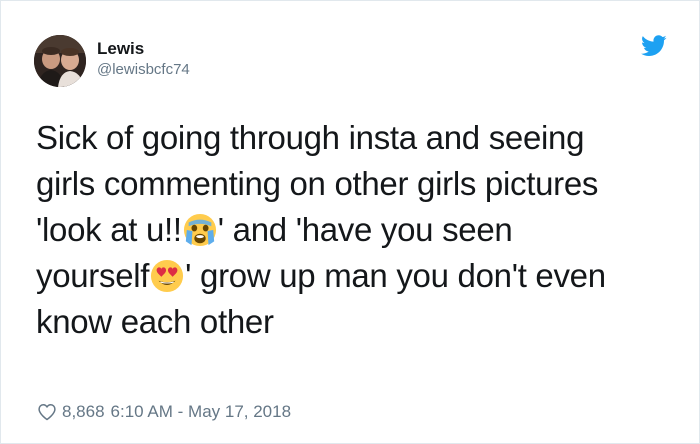 Image resolution: width=700 pixels, height=444 pixels. I want to click on tweet-timestamp: 6:10 AM - May 17, 2018, so click(201, 412).